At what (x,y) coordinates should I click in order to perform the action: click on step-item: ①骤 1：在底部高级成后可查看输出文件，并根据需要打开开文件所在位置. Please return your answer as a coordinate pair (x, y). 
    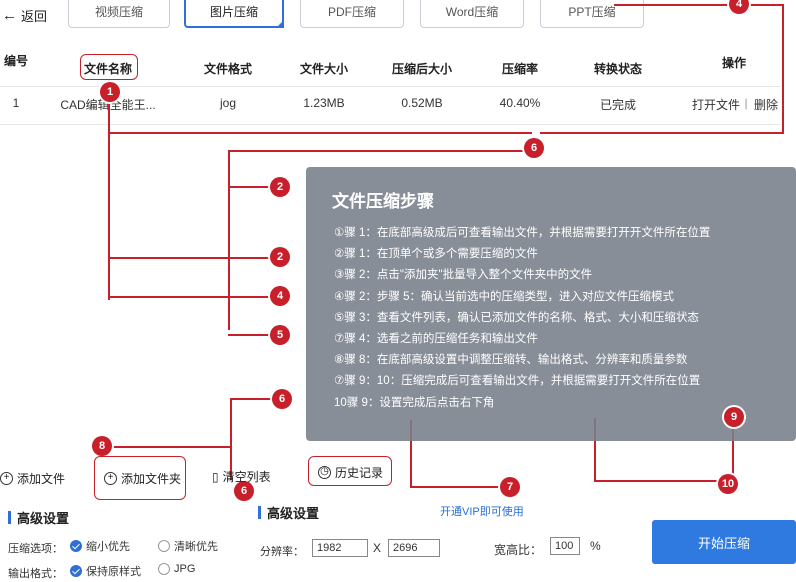
    Looking at the image, I should click on (522, 233).